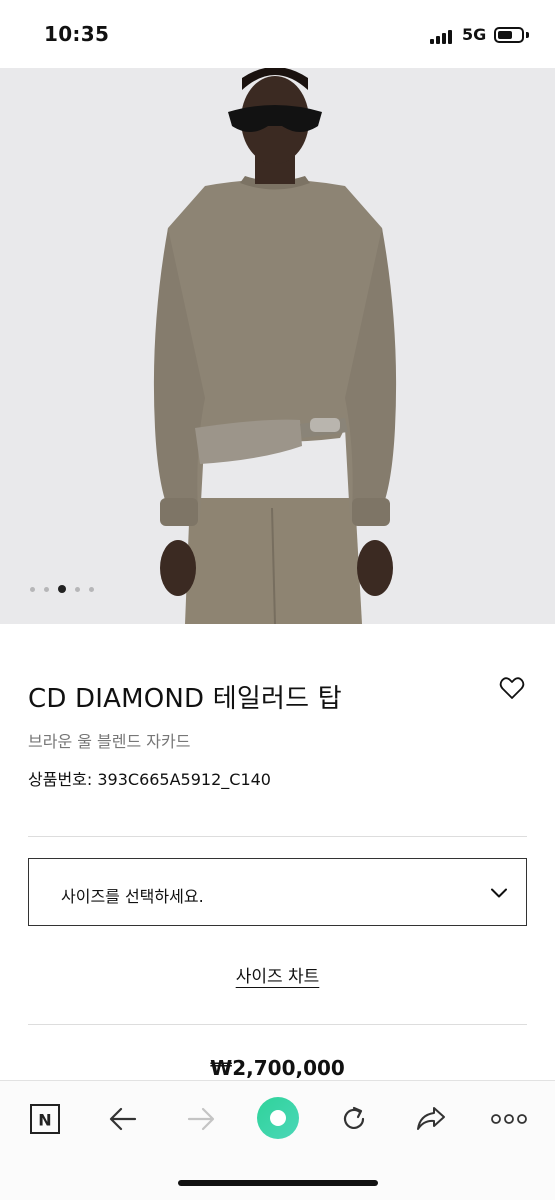 The image size is (555, 1200). Describe the element at coordinates (509, 35) in the screenshot. I see `battery-icon` at that location.